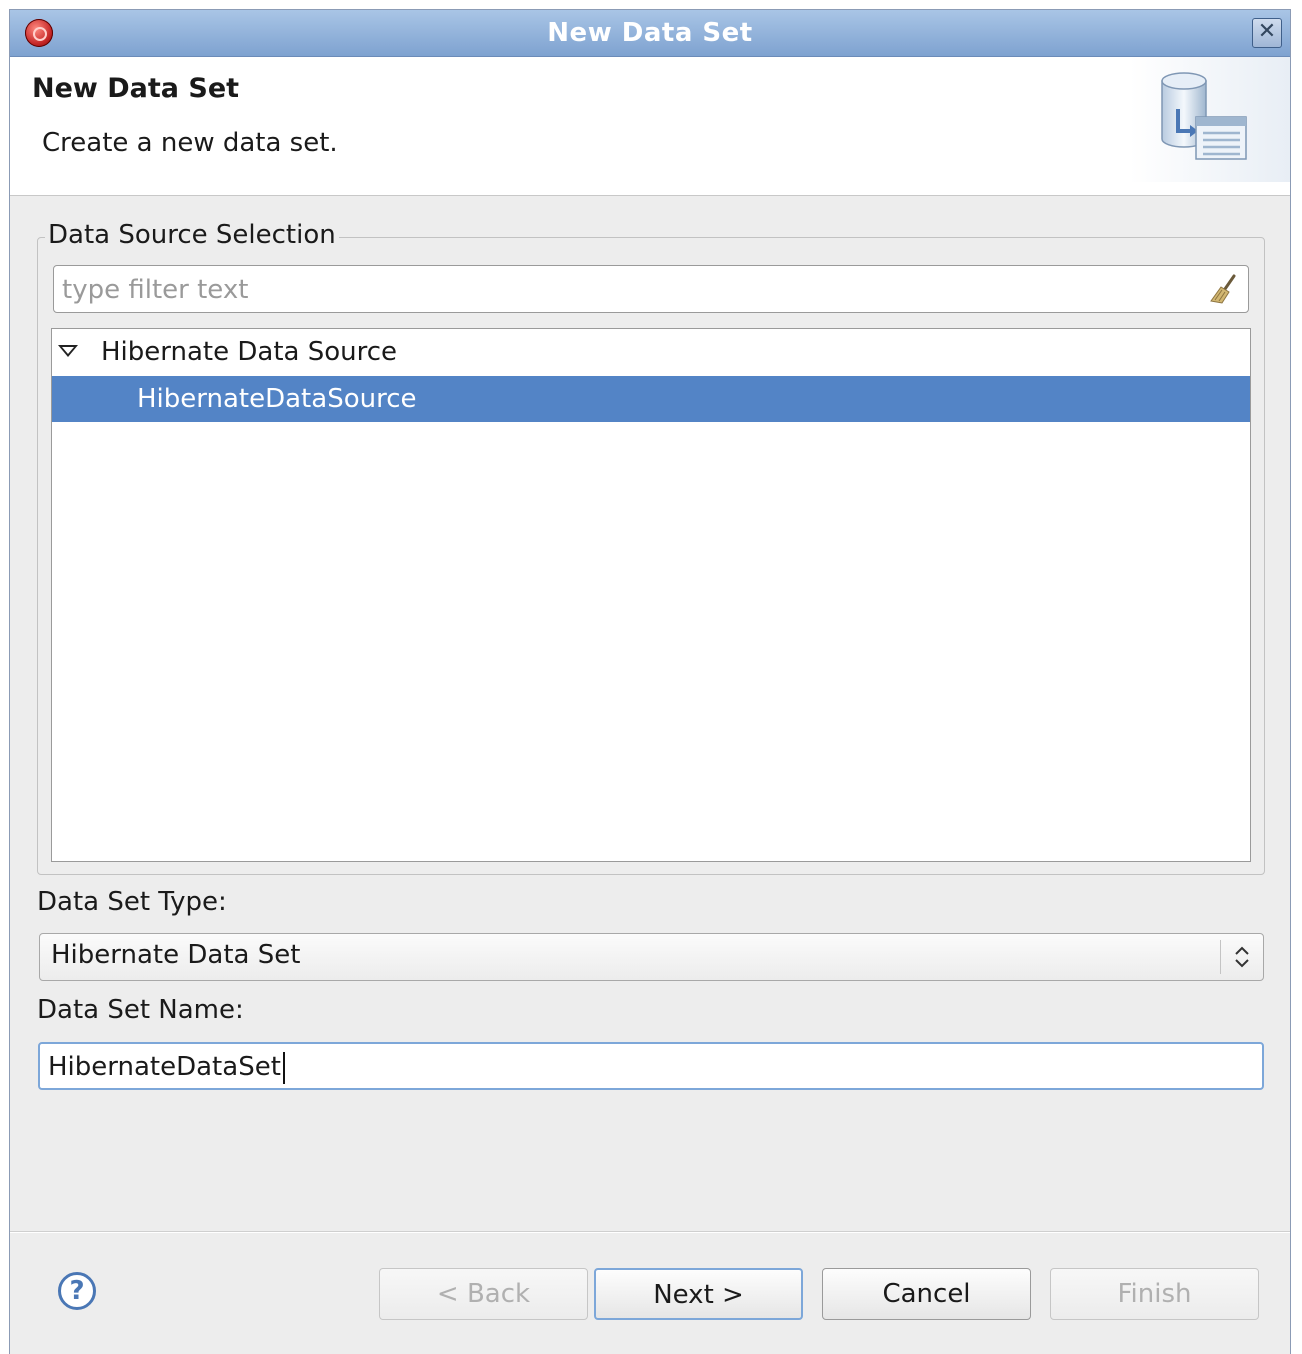 This screenshot has height=1354, width=1302. I want to click on back-button: < Back, so click(483, 1294).